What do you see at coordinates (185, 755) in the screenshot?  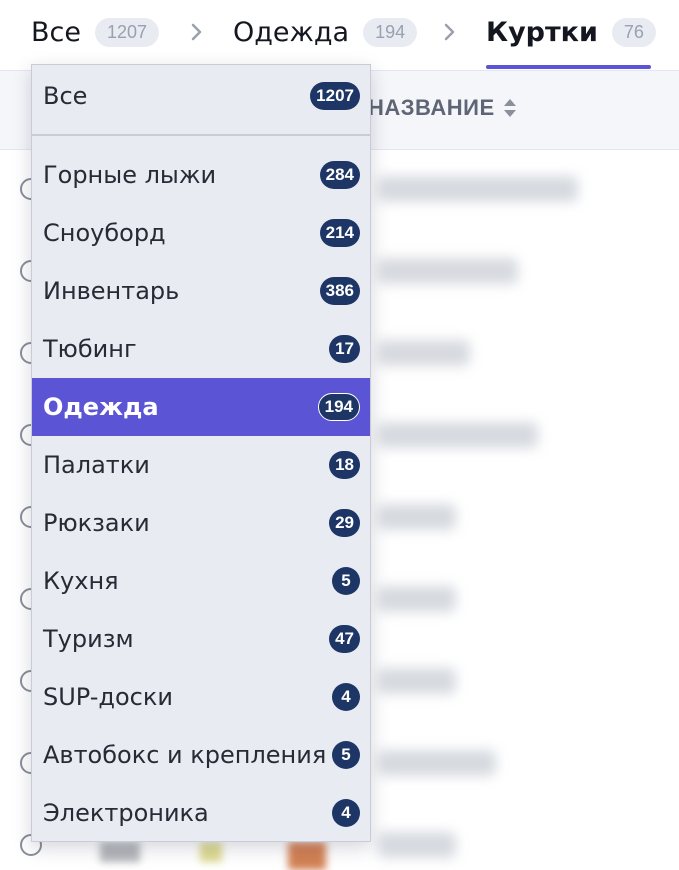 I see `dropdown-item-label: Автобокс и крепления` at bounding box center [185, 755].